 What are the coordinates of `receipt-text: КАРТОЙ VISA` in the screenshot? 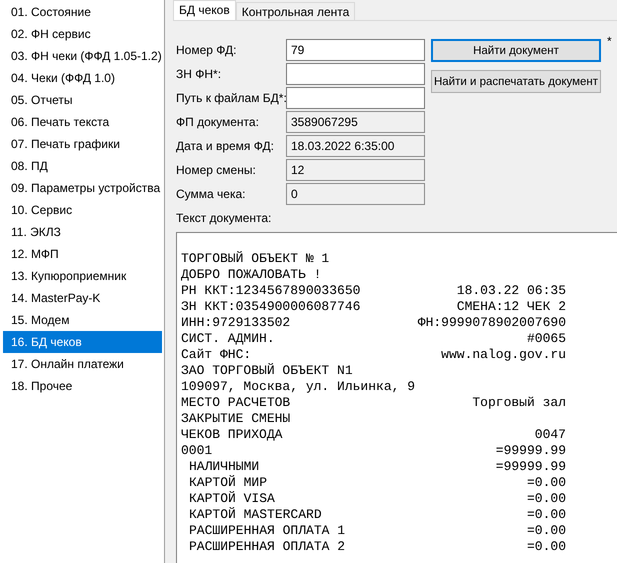 It's located at (231, 499).